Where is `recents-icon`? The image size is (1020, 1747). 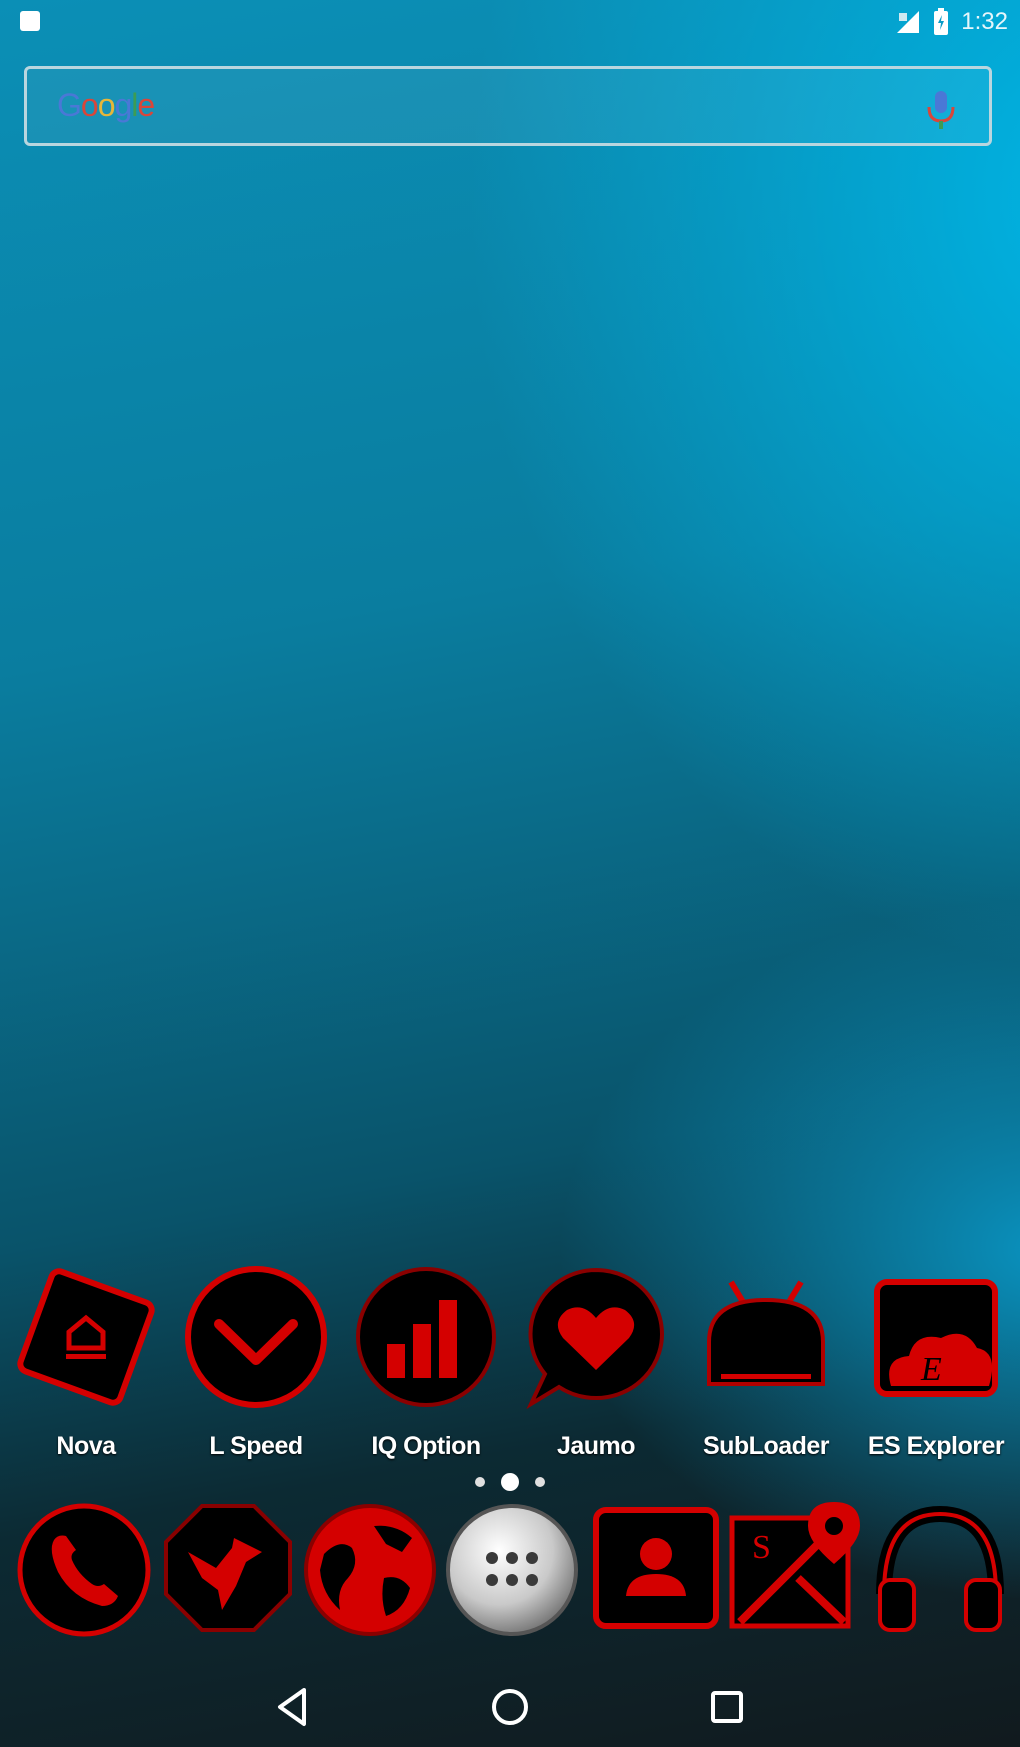
recents-icon is located at coordinates (727, 1707).